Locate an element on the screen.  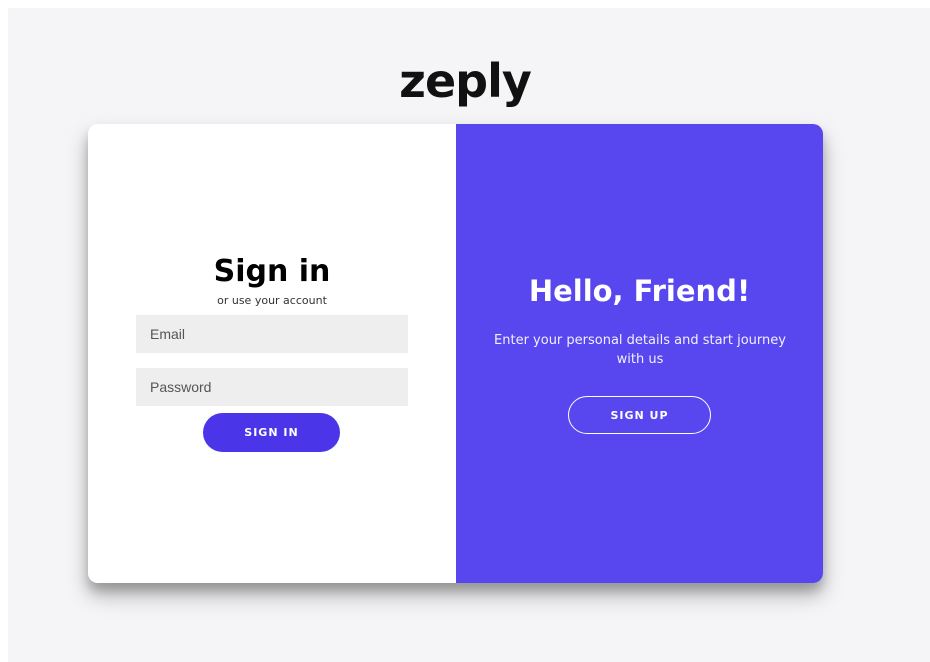
welcome-title: Hello, Friend! is located at coordinates (639, 291).